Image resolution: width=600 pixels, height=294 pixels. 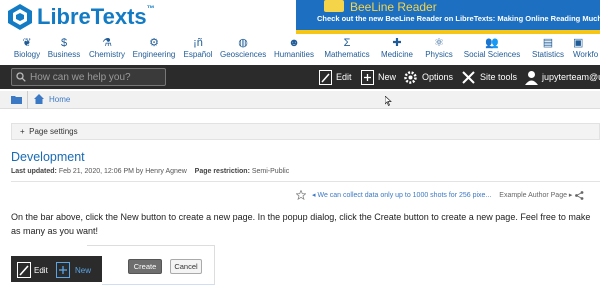 I want to click on subject-physics: ⚛ Physics, so click(x=439, y=50).